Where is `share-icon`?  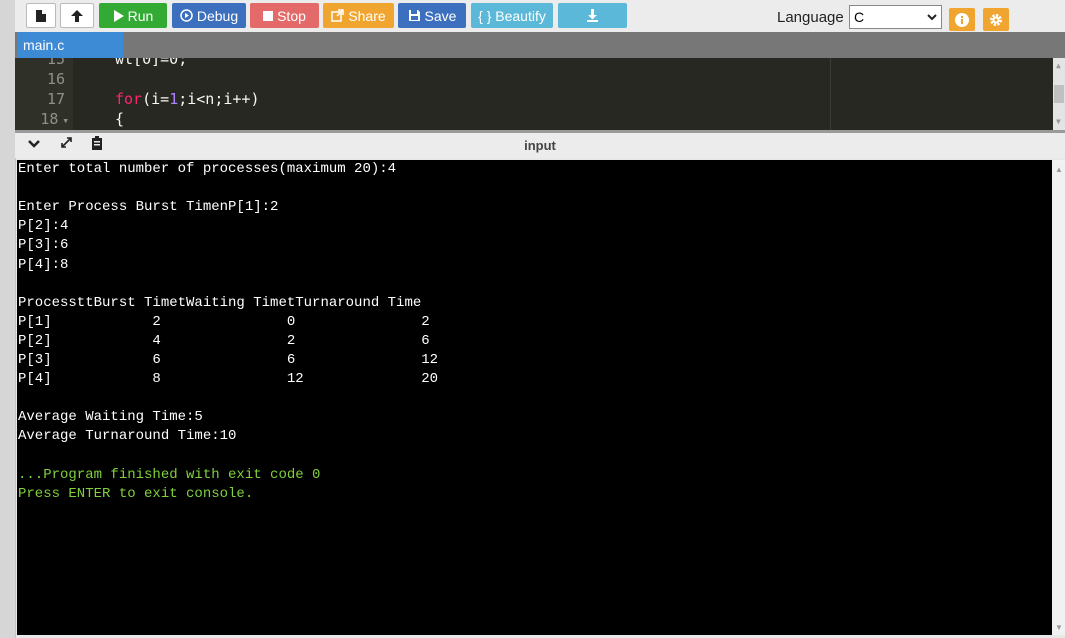 share-icon is located at coordinates (338, 15).